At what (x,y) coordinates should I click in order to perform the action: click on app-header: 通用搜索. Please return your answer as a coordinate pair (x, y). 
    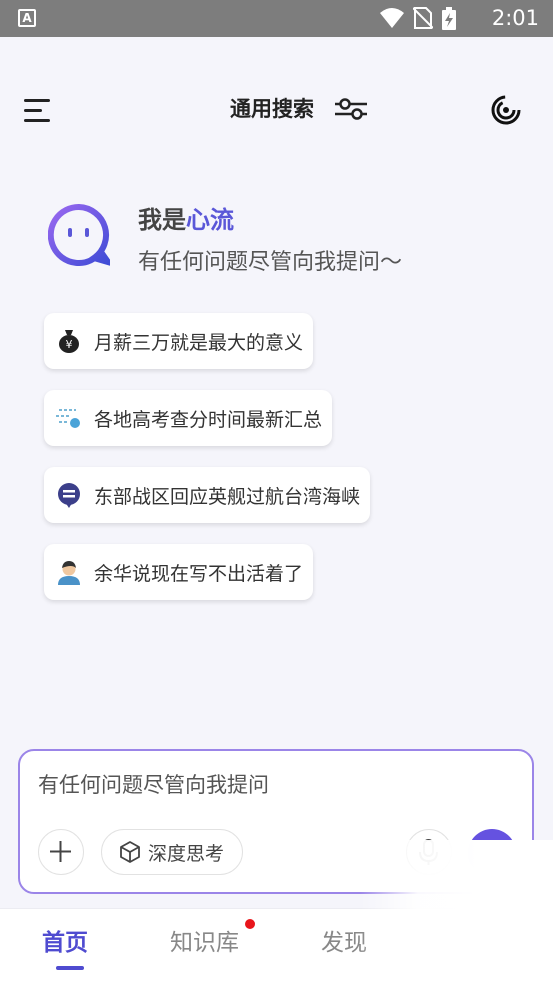
    Looking at the image, I should click on (276, 109).